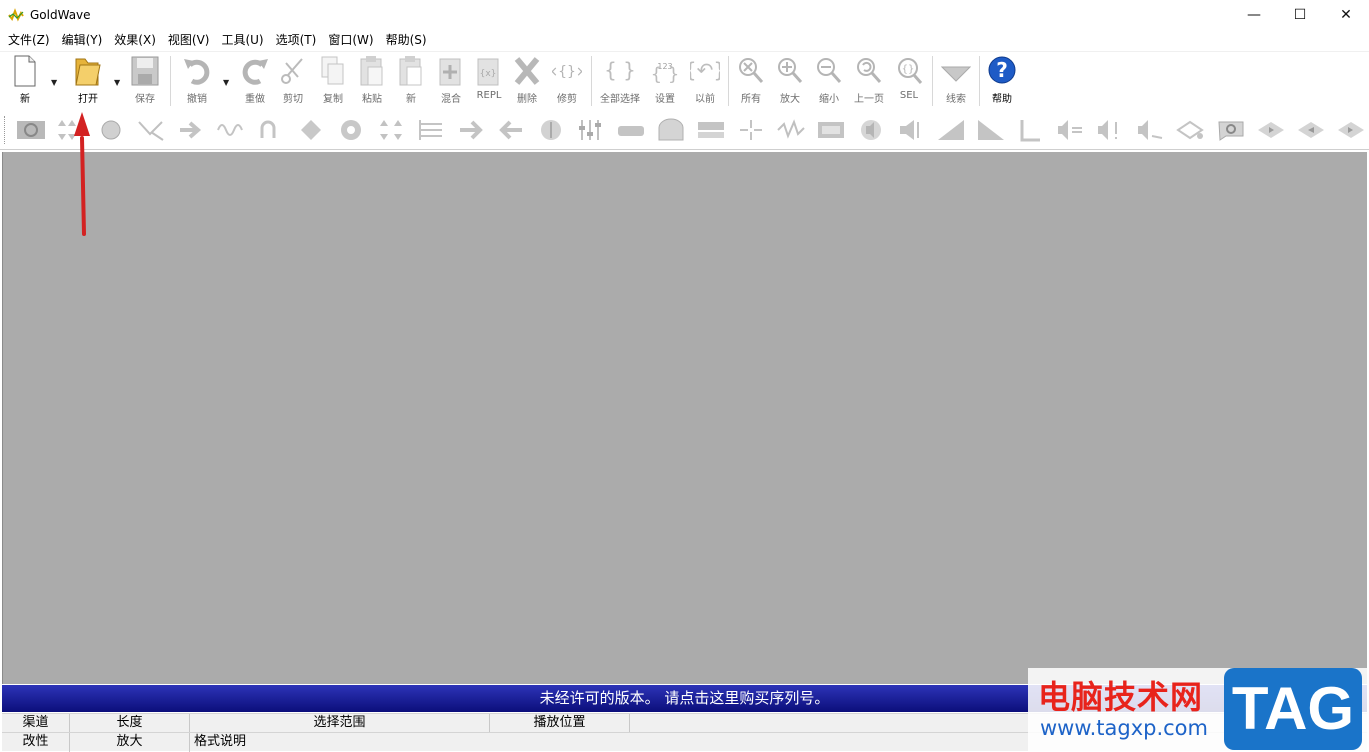 This screenshot has width=1369, height=752. What do you see at coordinates (791, 130) in the screenshot?
I see `pop-click-icon` at bounding box center [791, 130].